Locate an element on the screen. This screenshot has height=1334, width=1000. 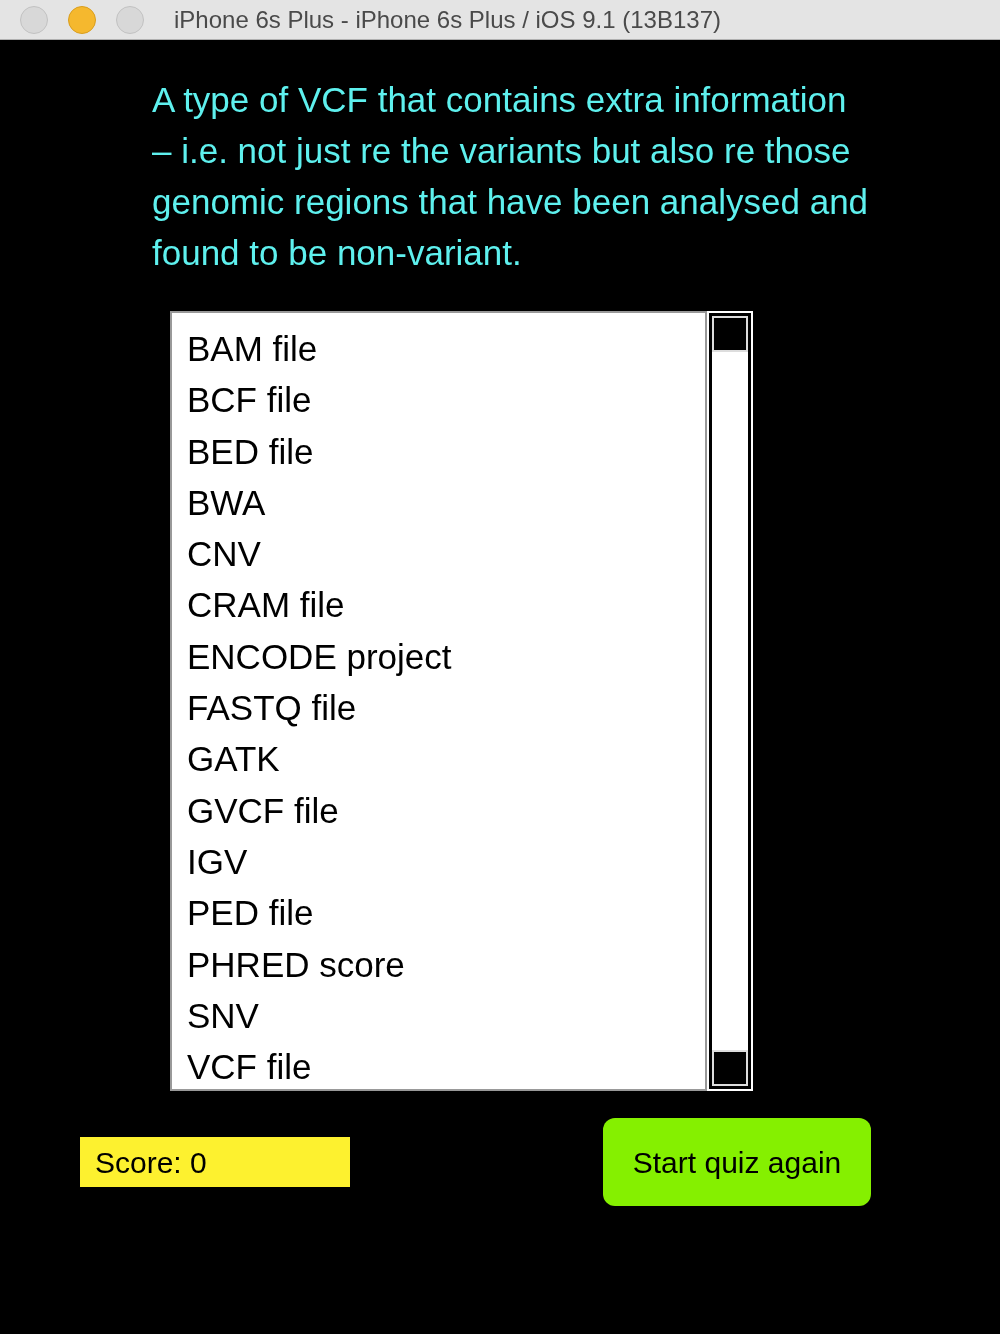
scrollbar is located at coordinates (730, 701).